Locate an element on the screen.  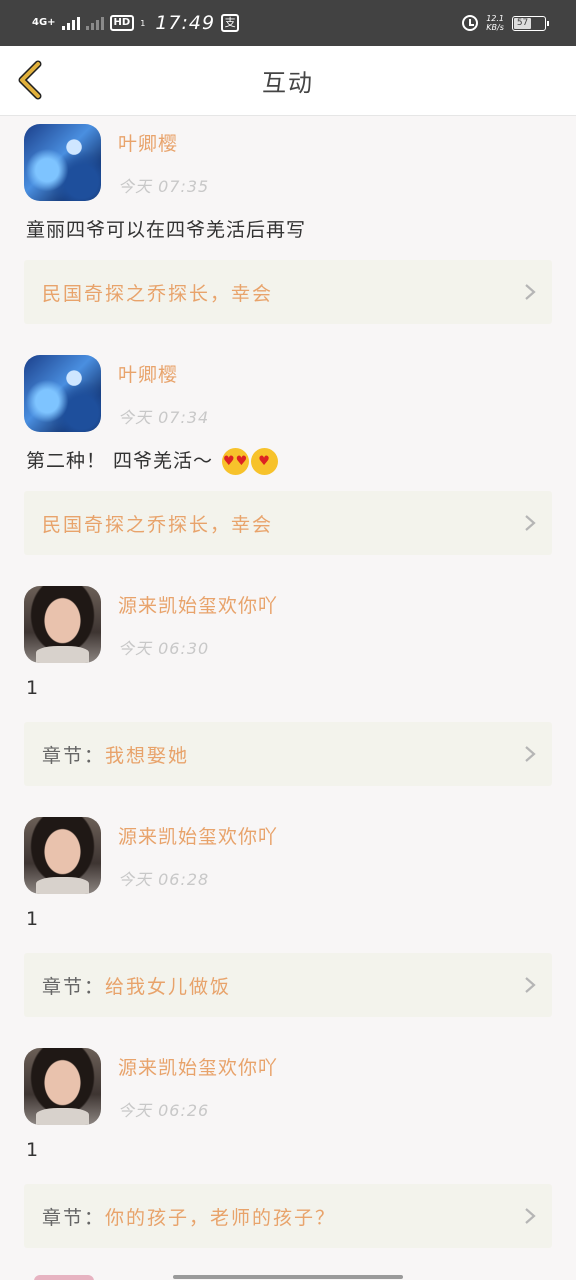
network-type: 4G+ is located at coordinates (44, 22).